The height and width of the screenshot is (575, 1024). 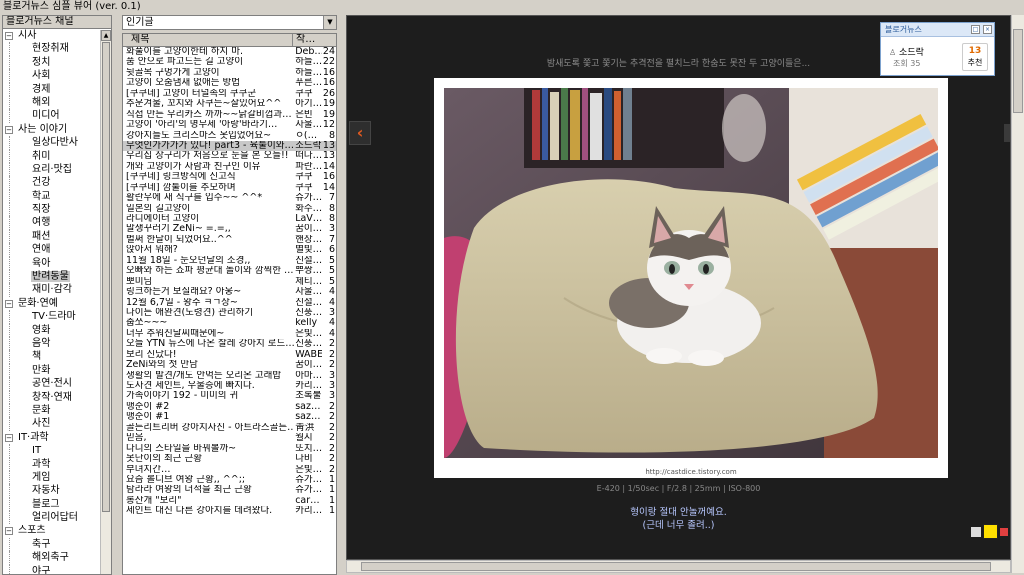 What do you see at coordinates (229, 72) in the screenshot?
I see `list-item: 뒷골목 구멍가게 고양이 하늘… 16` at bounding box center [229, 72].